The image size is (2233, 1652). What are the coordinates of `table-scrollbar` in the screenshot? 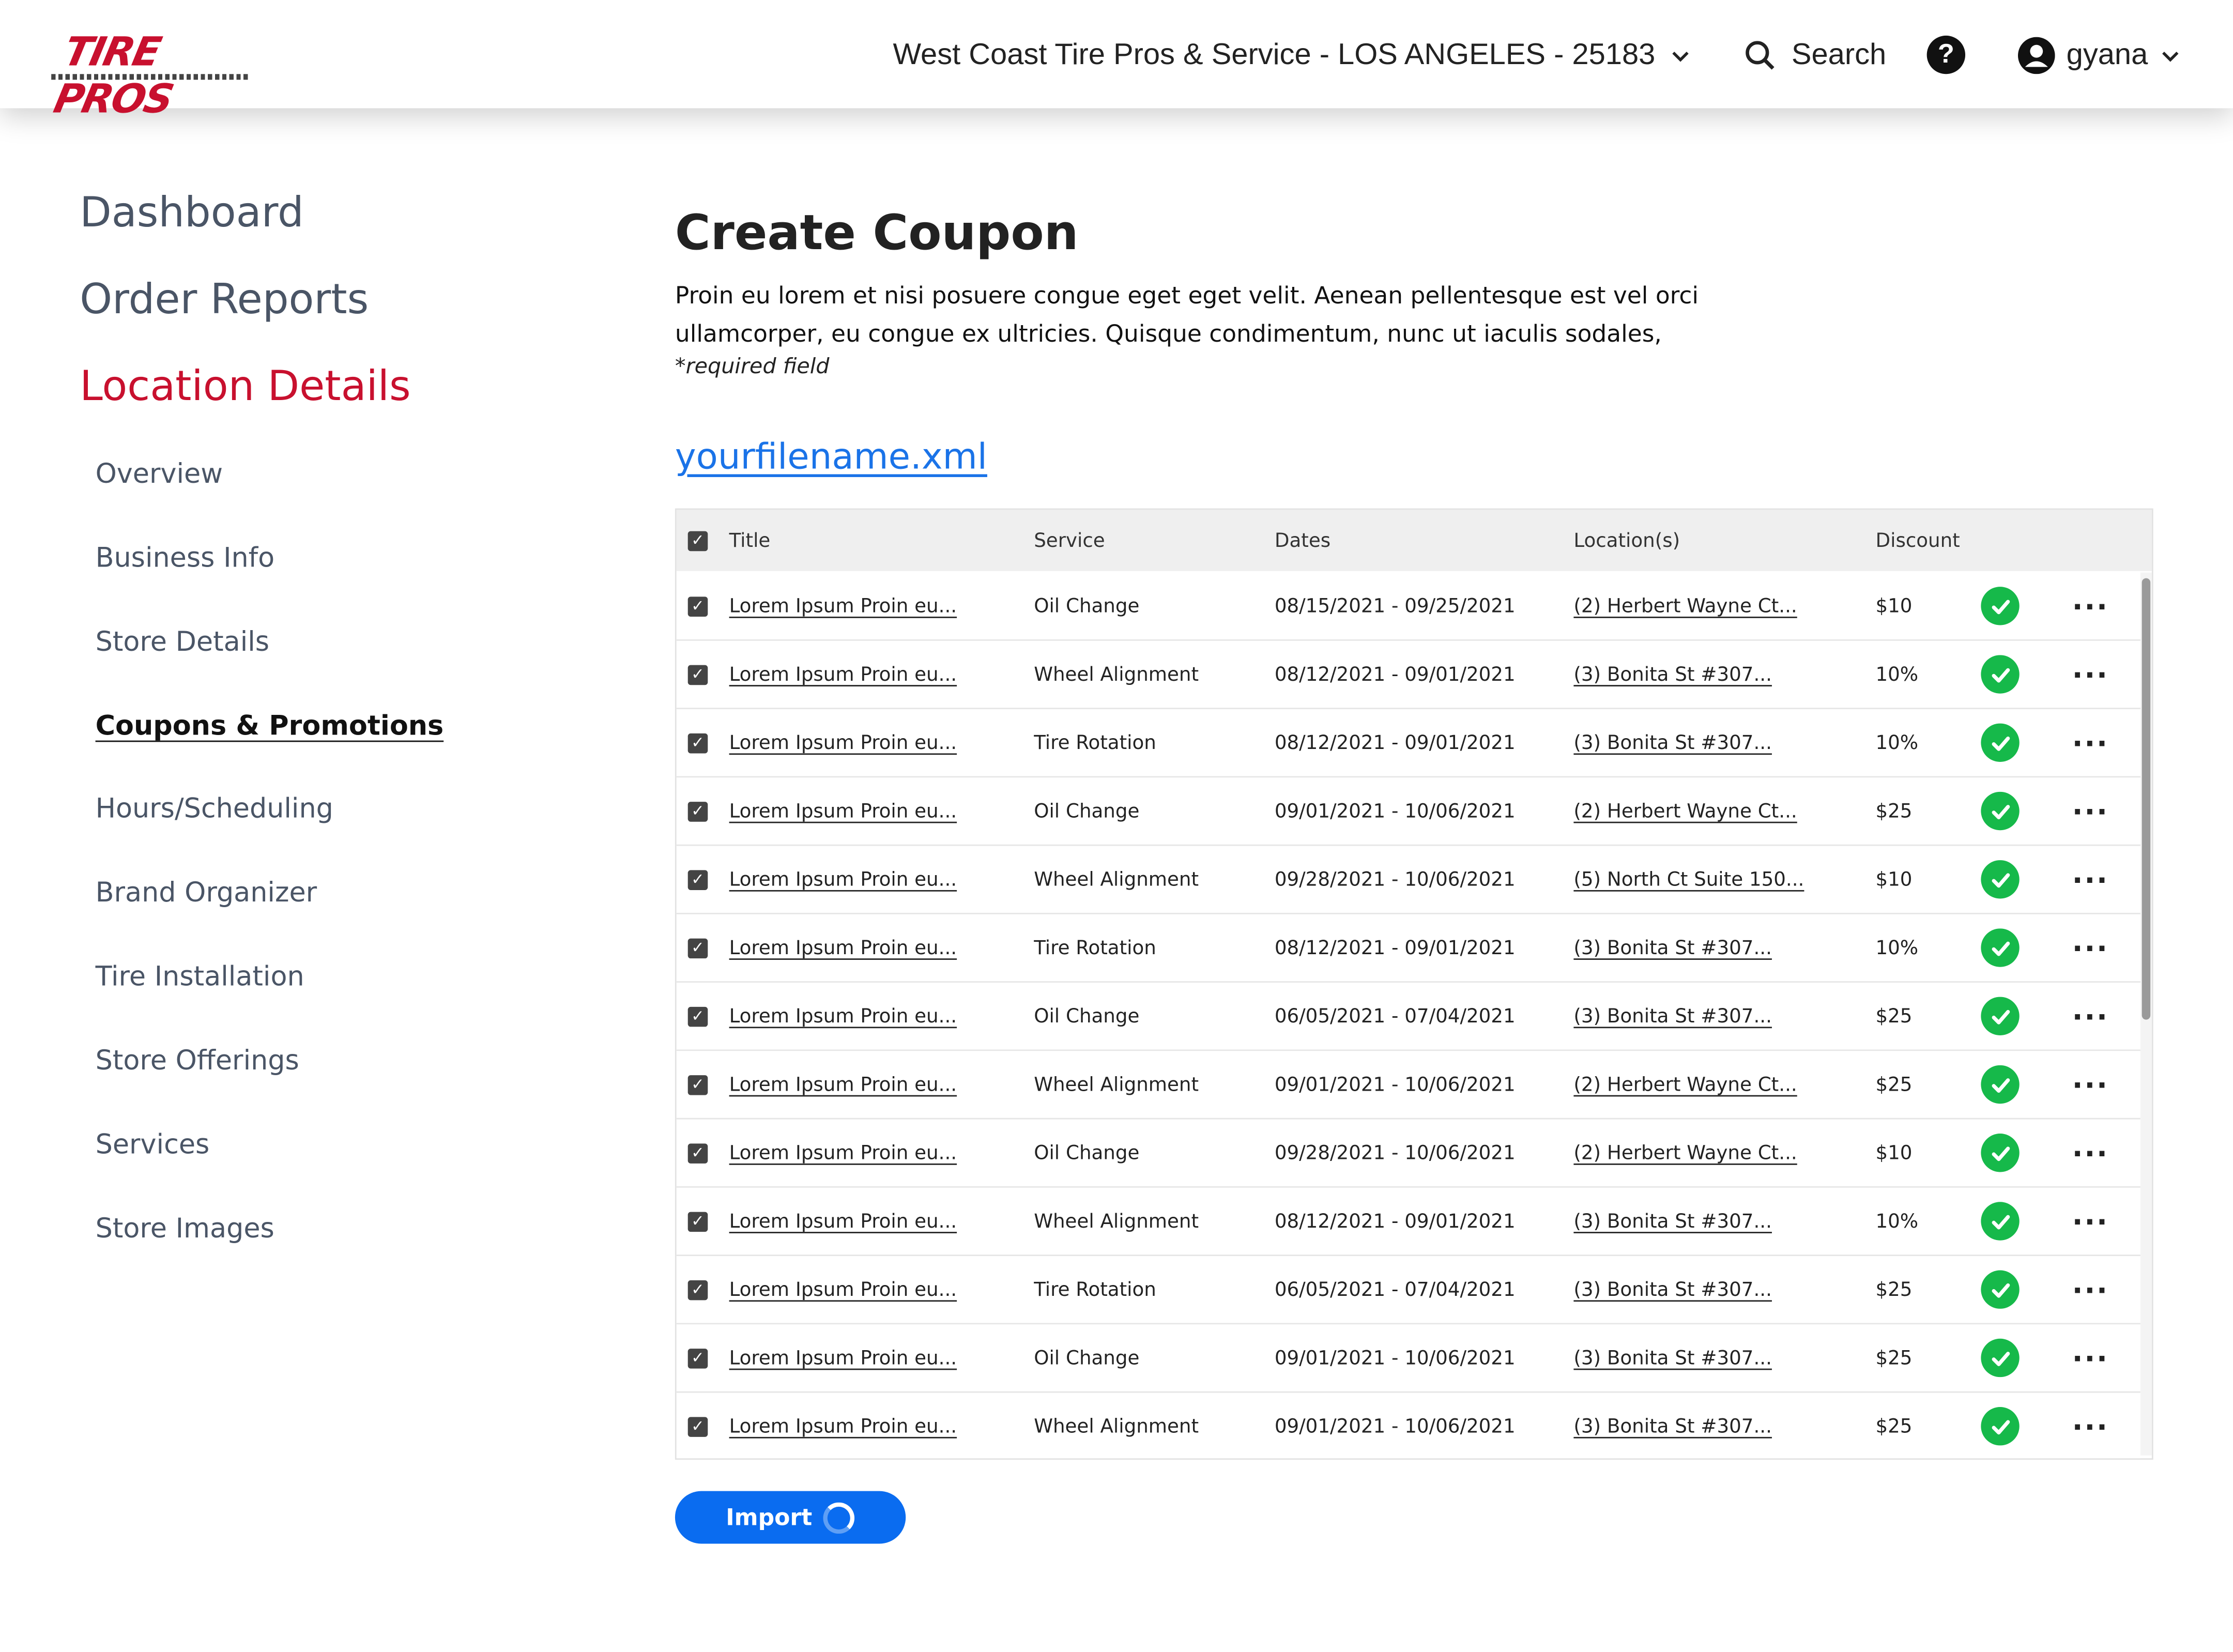 It's located at (2146, 1014).